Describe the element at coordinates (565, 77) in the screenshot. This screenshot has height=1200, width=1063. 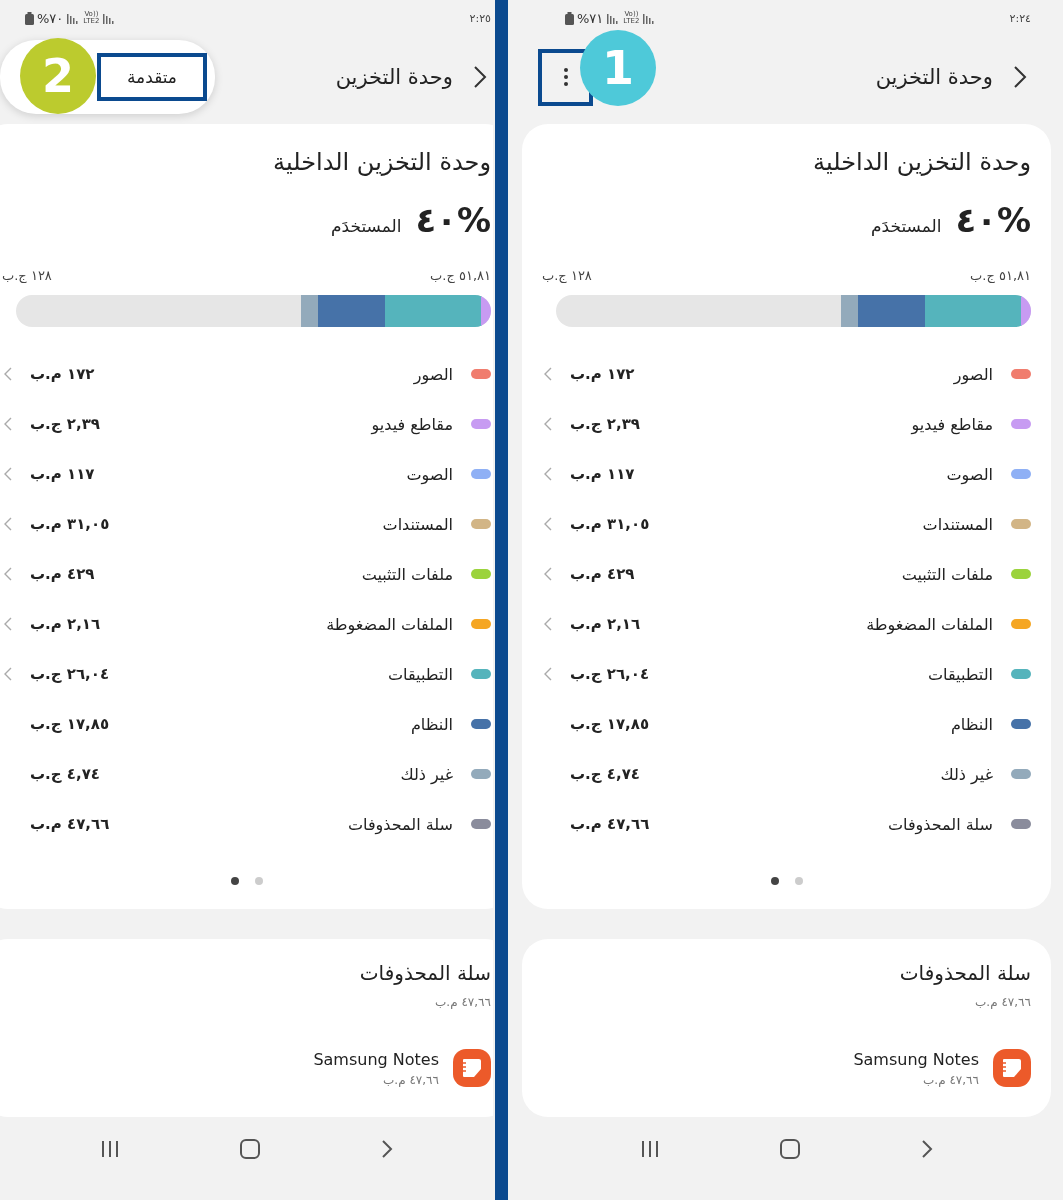
I see `more-options-icon` at that location.